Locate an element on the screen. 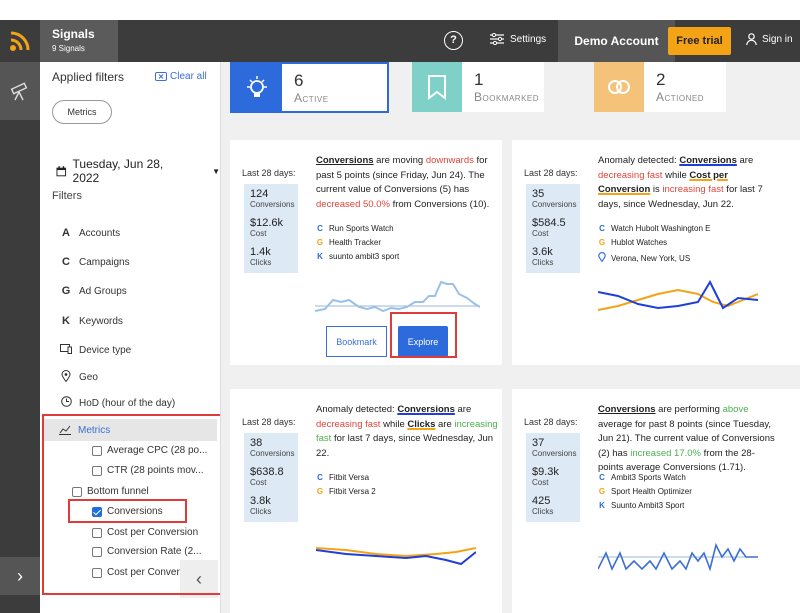  left-rail: › is located at coordinates (20, 337).